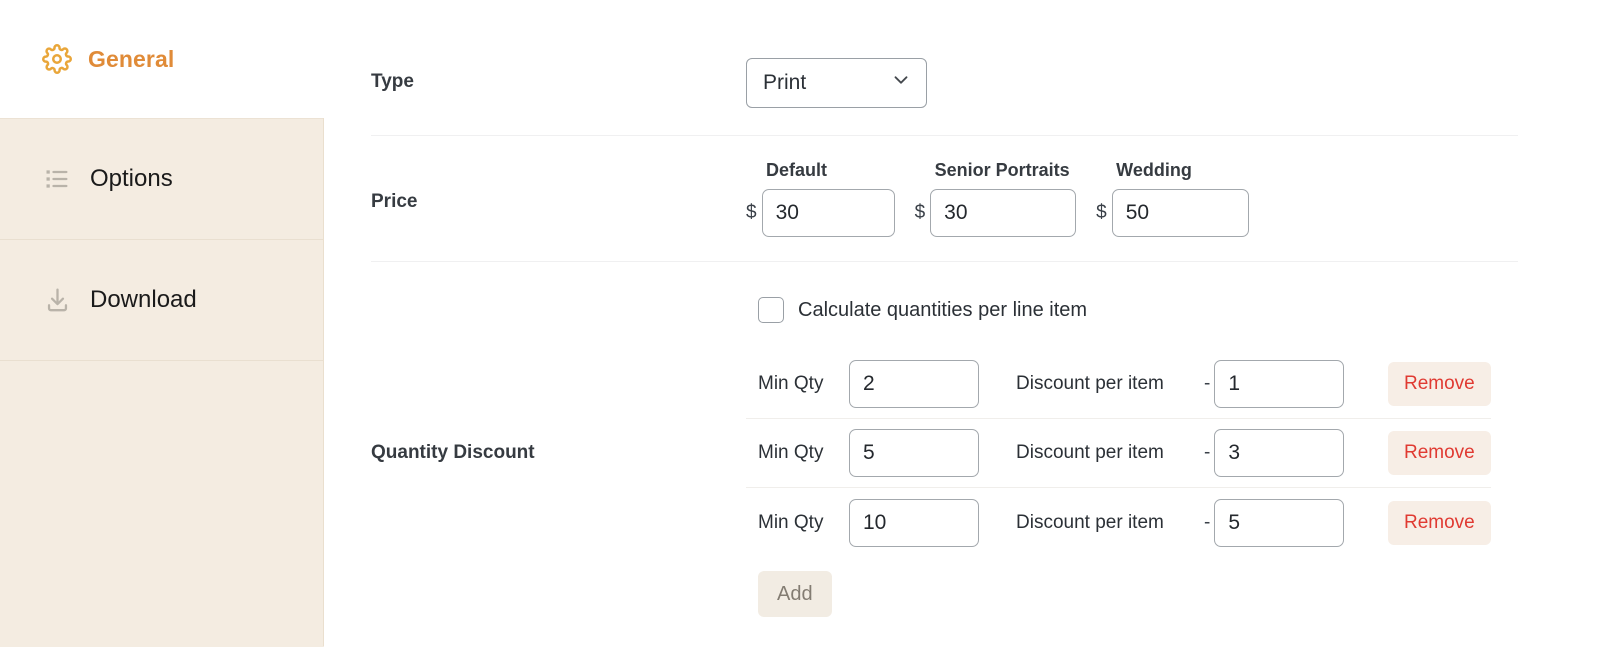 Image resolution: width=1600 pixels, height=647 pixels. Describe the element at coordinates (1154, 170) in the screenshot. I see `price-column-header: Wedding` at that location.